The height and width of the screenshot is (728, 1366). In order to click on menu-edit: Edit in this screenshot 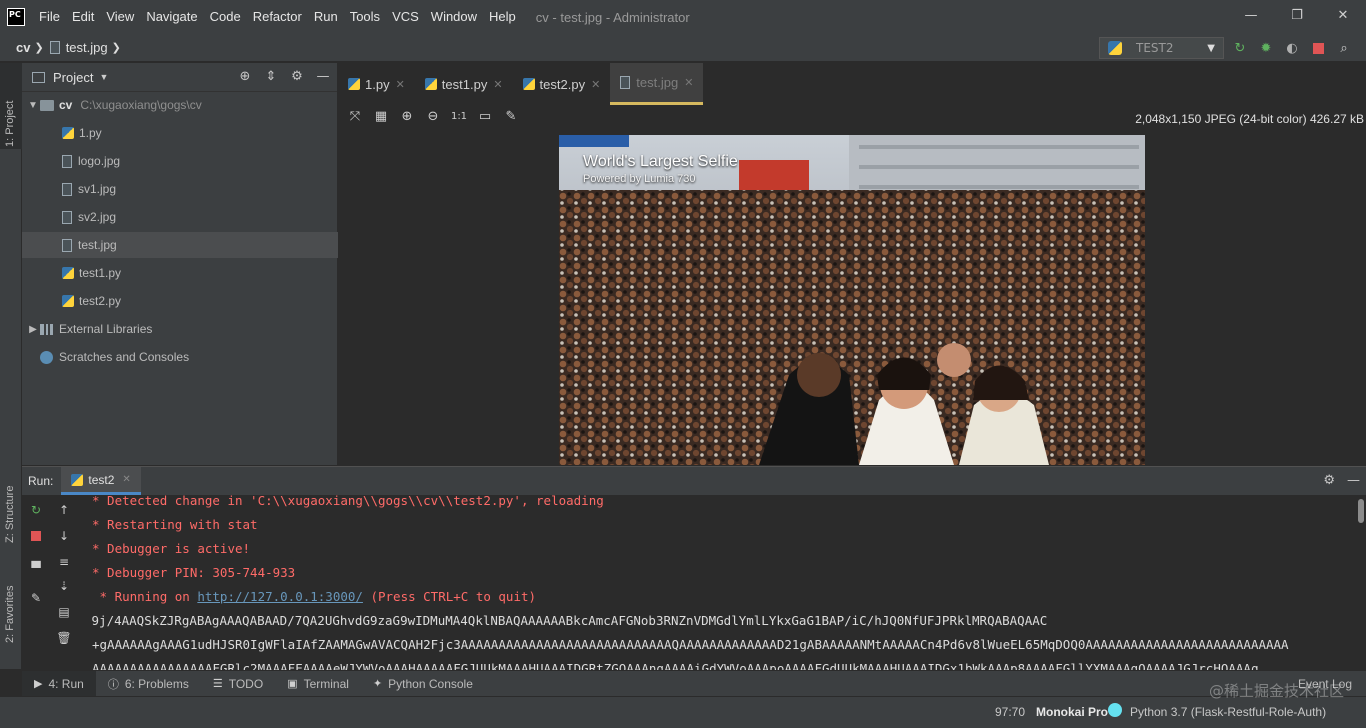, I will do `click(83, 17)`.